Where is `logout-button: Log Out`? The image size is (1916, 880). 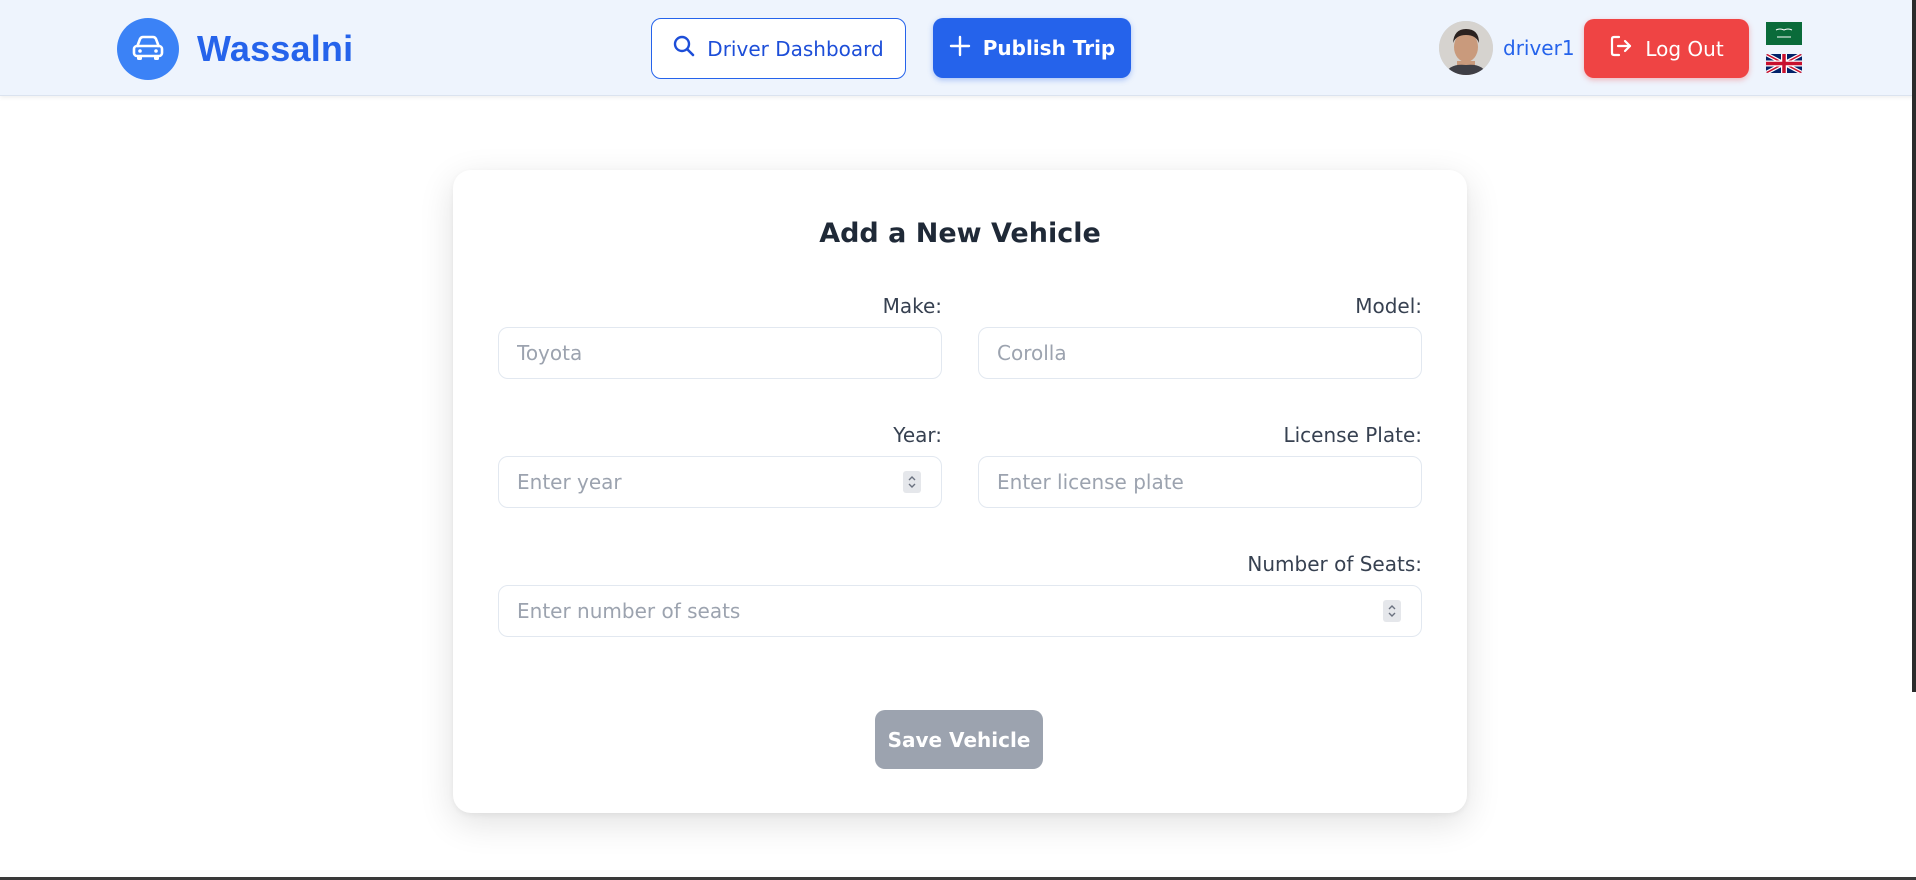
logout-button: Log Out is located at coordinates (1666, 48).